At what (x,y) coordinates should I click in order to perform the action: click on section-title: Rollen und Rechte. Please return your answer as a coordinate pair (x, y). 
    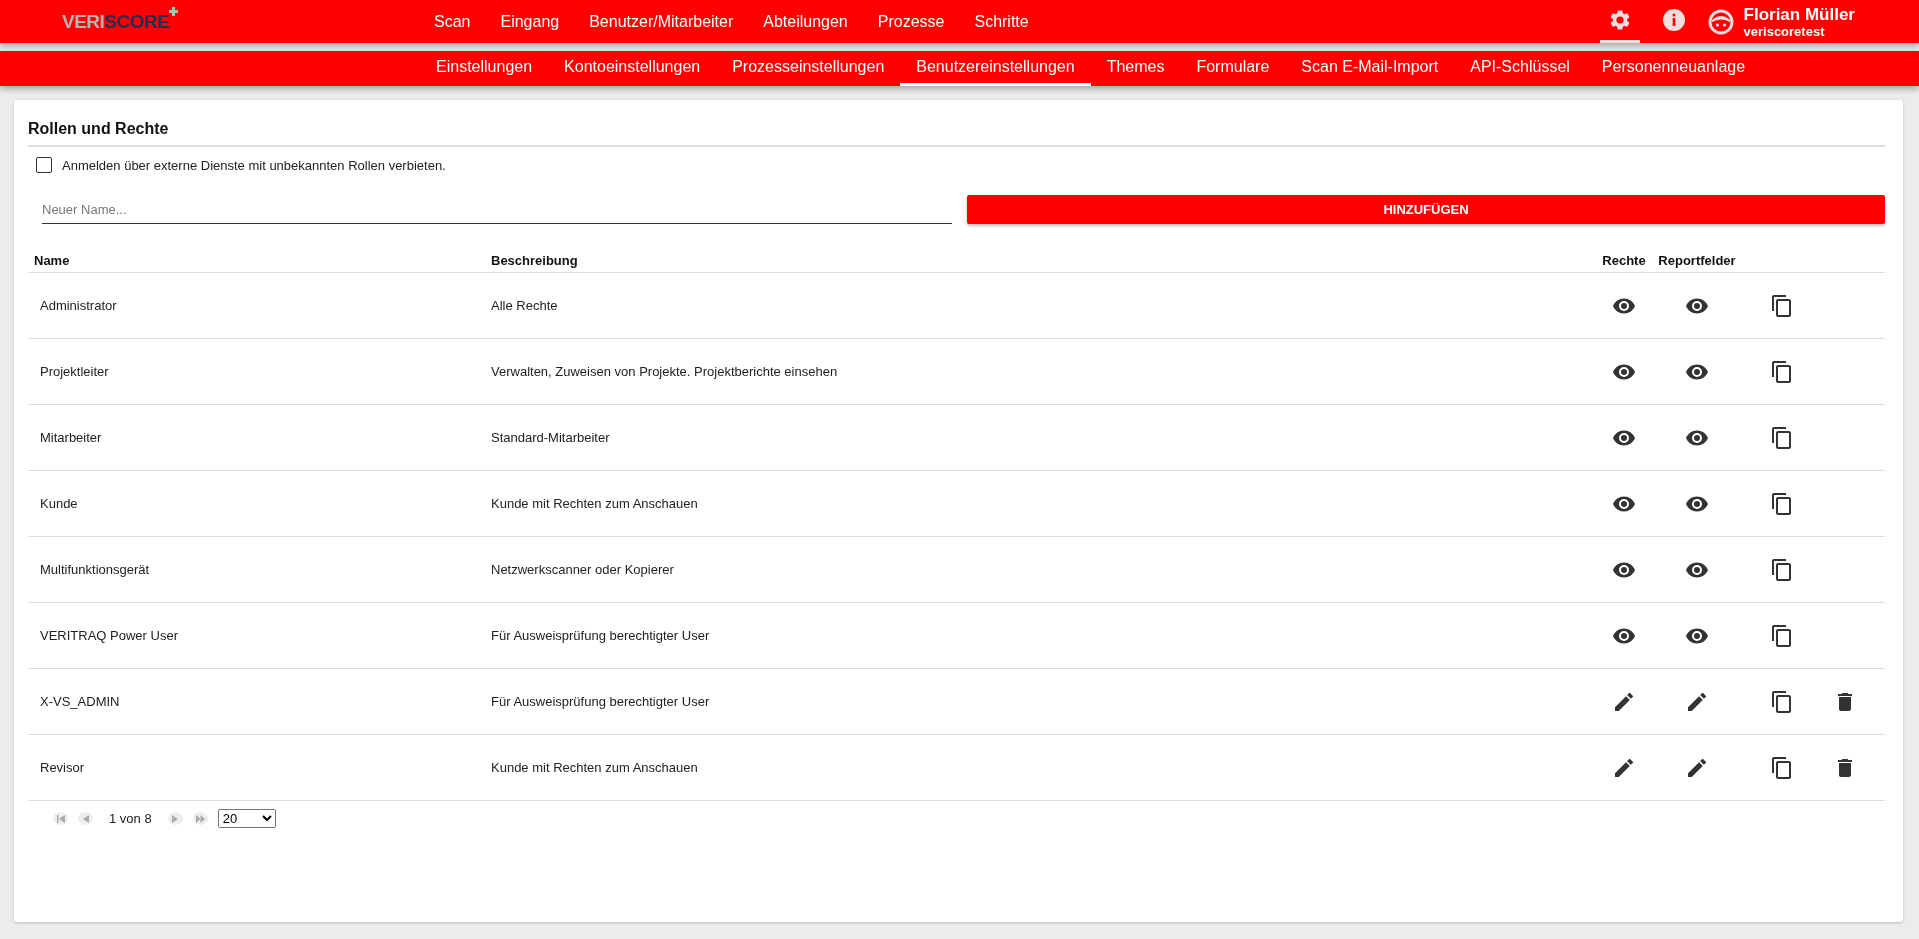
    Looking at the image, I should click on (956, 133).